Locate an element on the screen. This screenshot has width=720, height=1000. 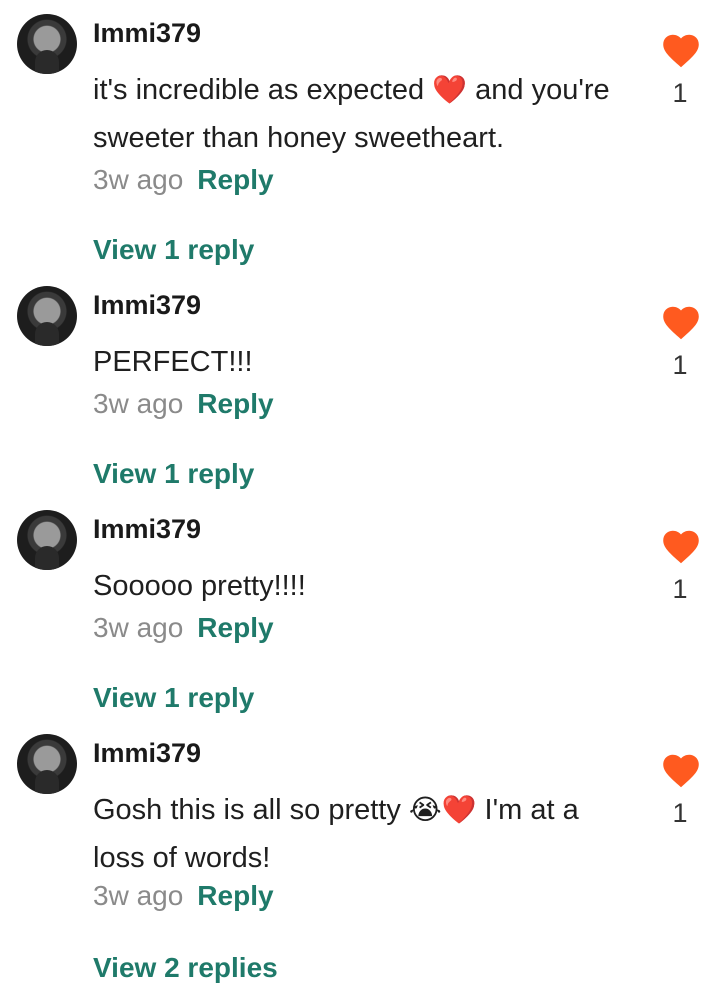
crying-heart-emoji: 😭❤️ is located at coordinates (442, 809).